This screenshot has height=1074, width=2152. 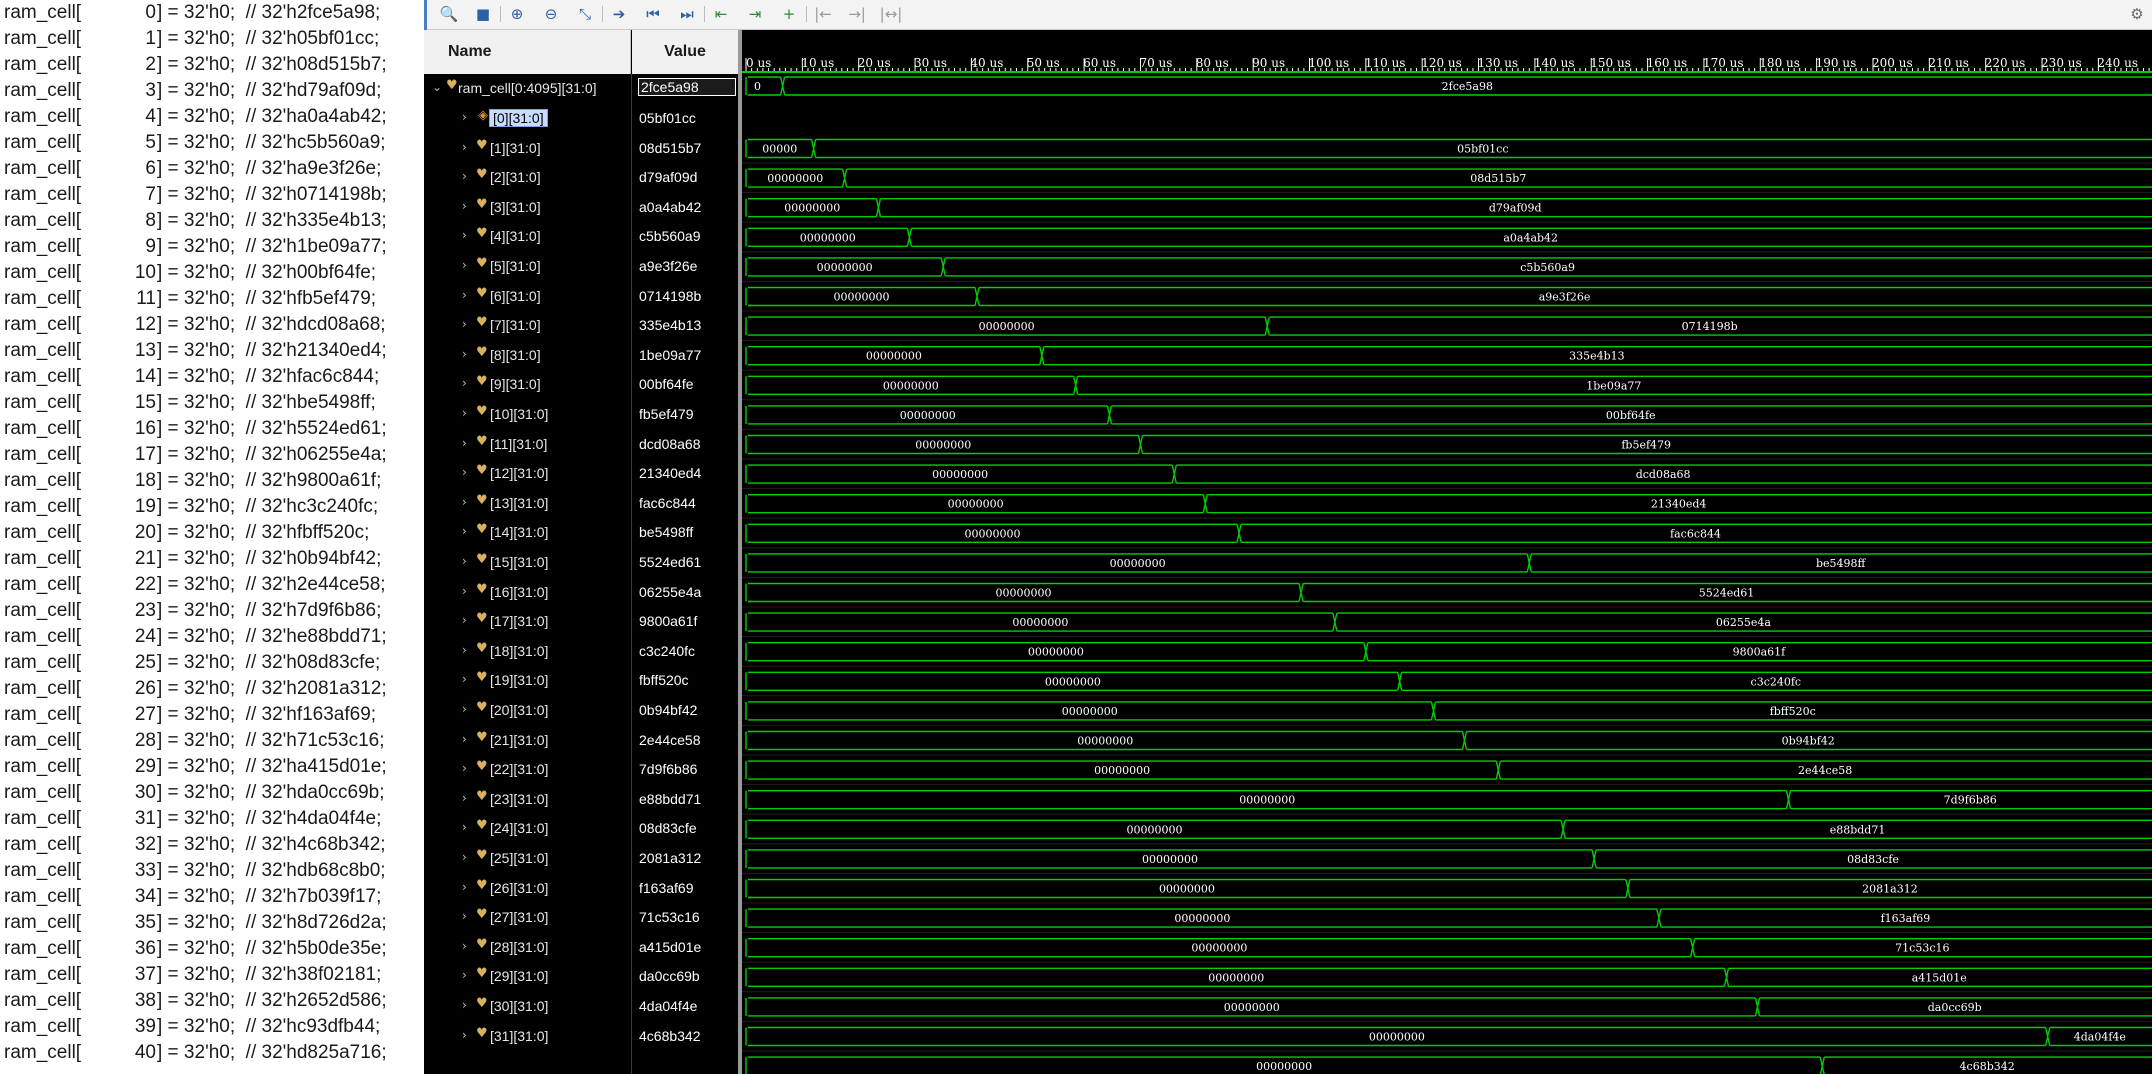 I want to click on code-line: ram_cell[16] = 32'h0; // 32'h5524ed61;, so click(x=212, y=429).